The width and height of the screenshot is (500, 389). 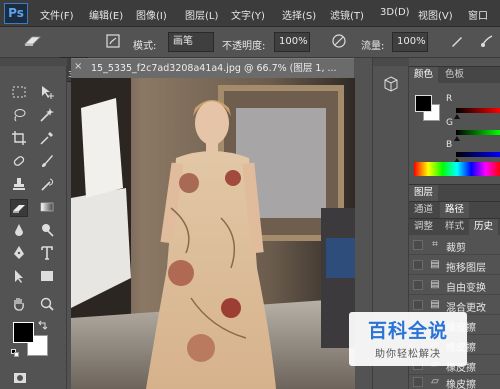 What do you see at coordinates (423, 227) in the screenshot?
I see `tab-adjustments: 调整` at bounding box center [423, 227].